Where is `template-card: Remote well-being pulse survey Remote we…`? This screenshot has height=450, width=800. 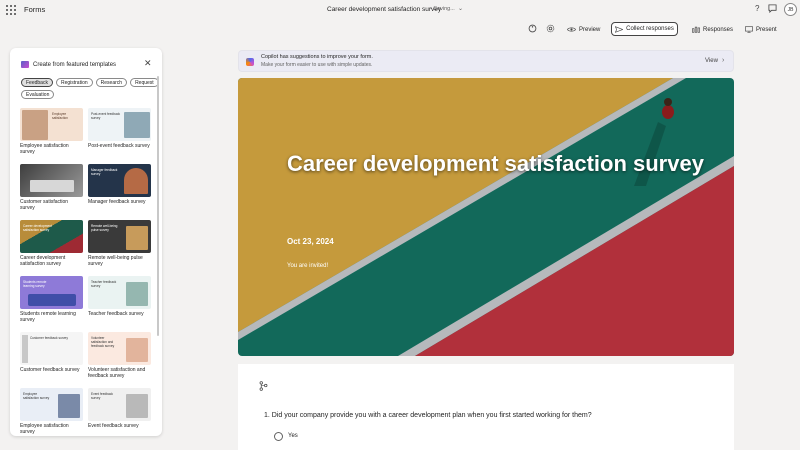 template-card: Remote well-being pulse survey Remote we… is located at coordinates (119, 248).